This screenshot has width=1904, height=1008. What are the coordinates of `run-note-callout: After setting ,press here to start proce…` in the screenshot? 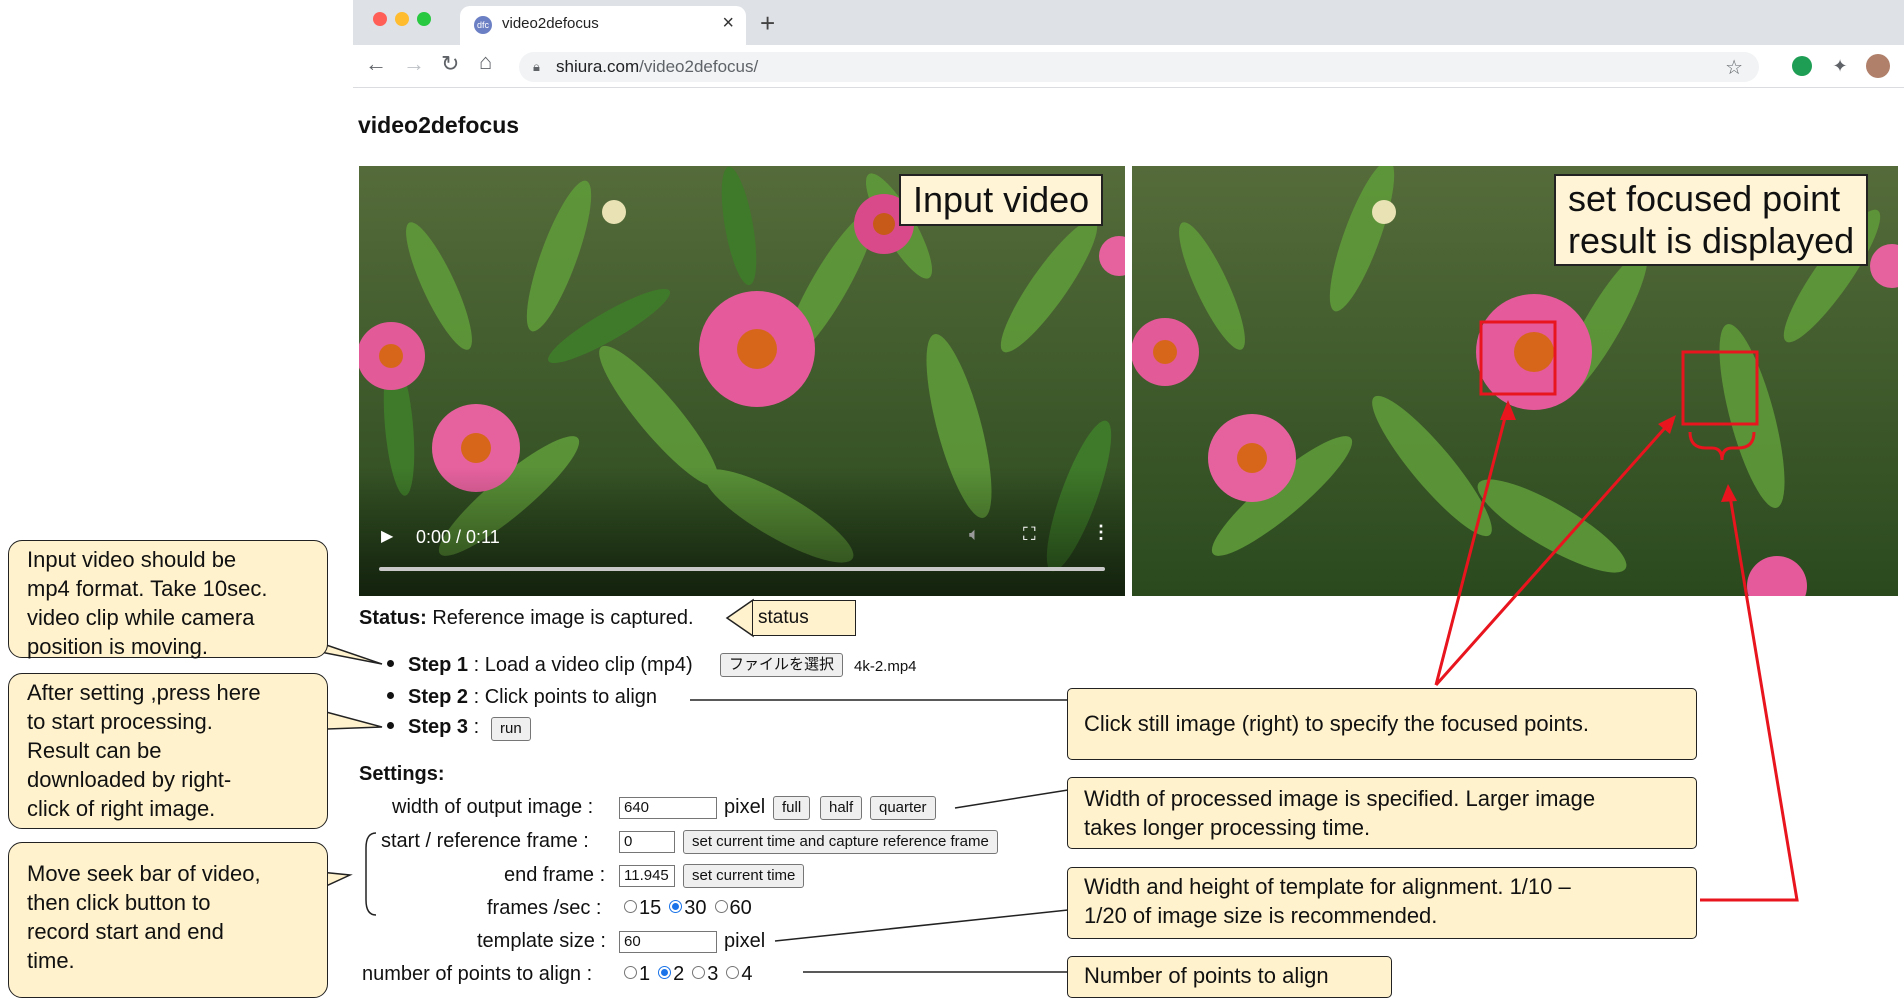 It's located at (168, 751).